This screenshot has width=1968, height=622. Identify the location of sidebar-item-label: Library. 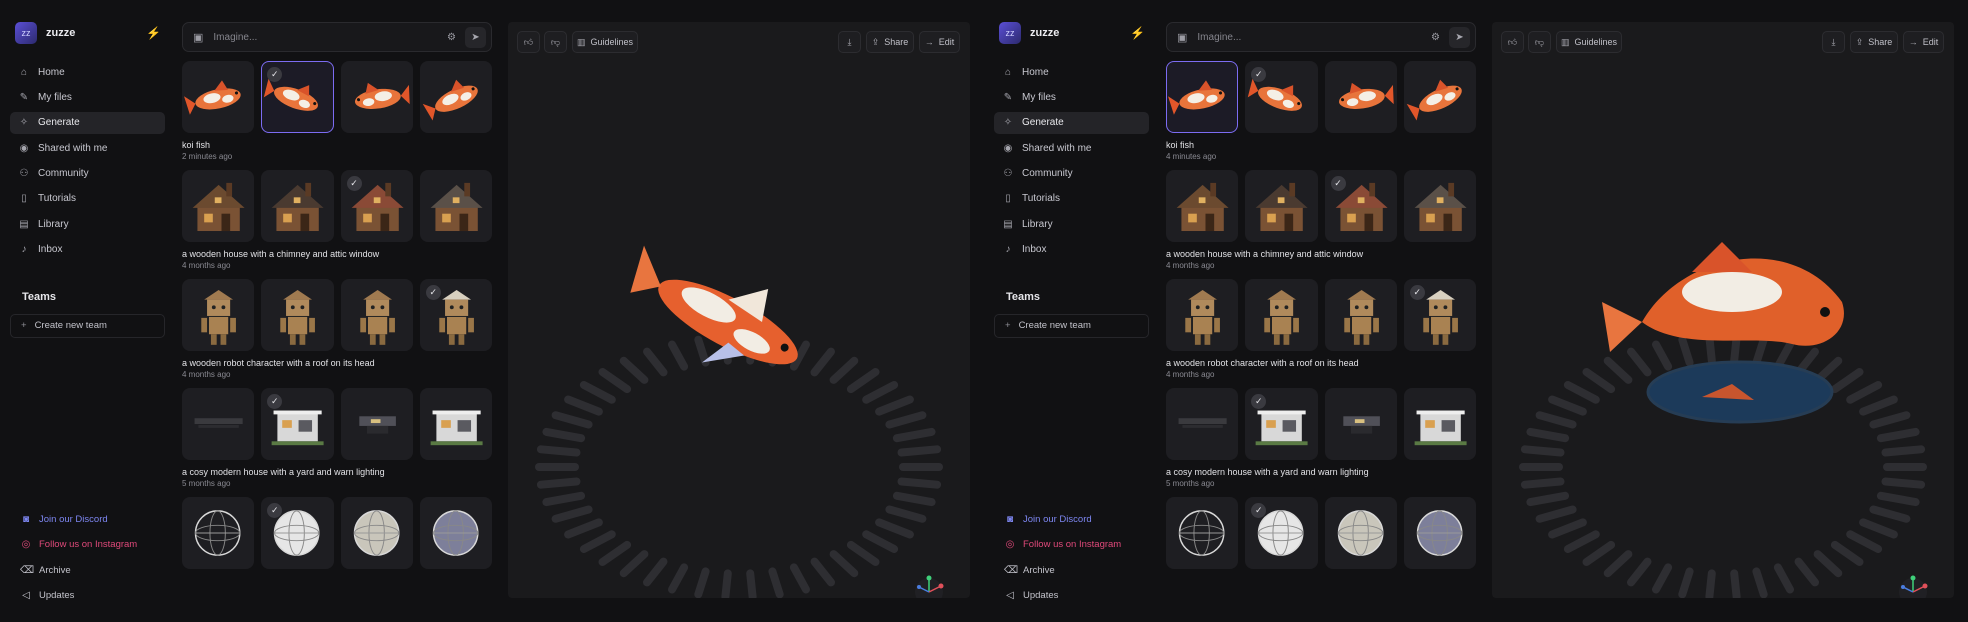
(53, 224).